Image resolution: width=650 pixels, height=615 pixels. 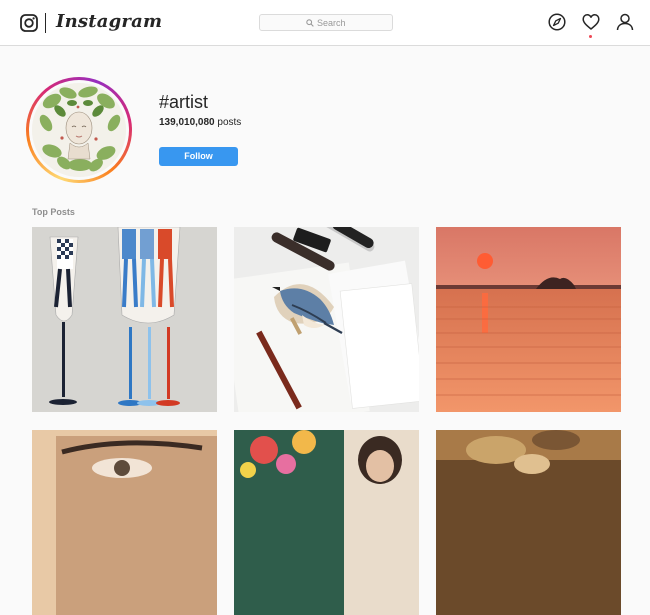 I want to click on compass-icon, so click(x=557, y=22).